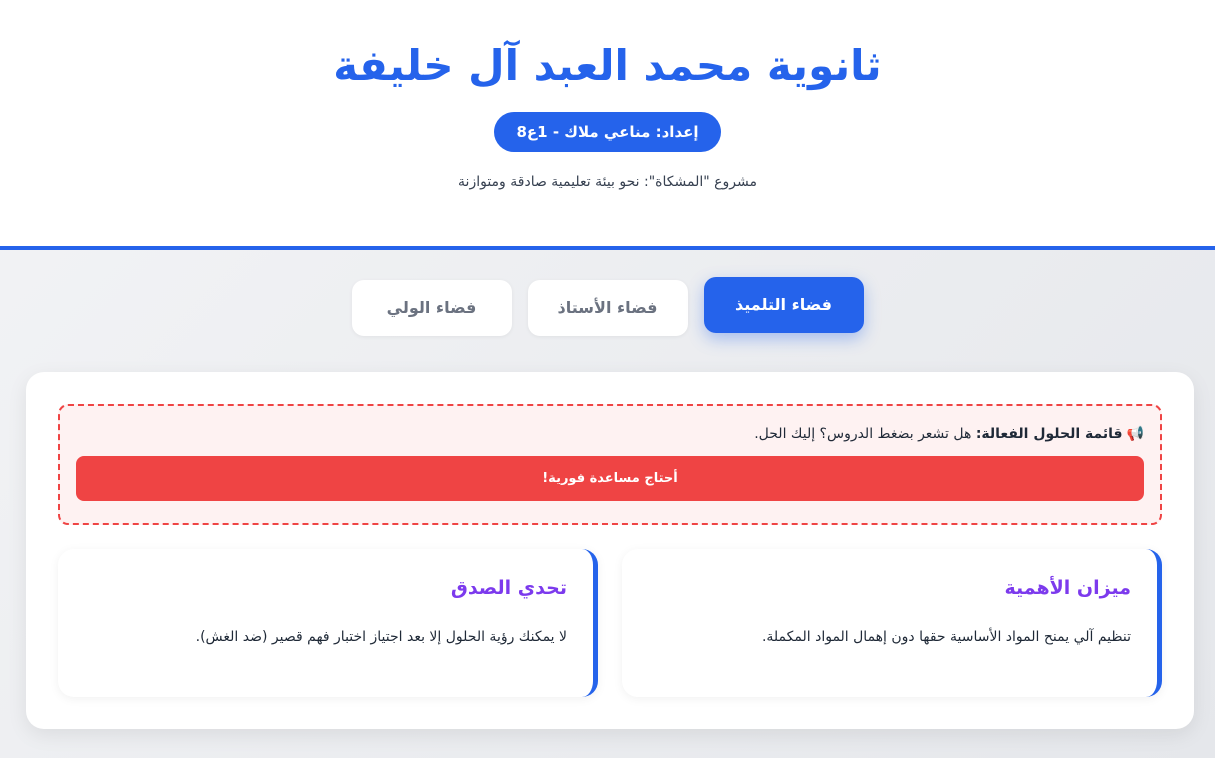 The width and height of the screenshot is (1215, 758). I want to click on space-tabs: فضاء التلميذ فضاء الأستاذ فضاء الولي, so click(607, 306).